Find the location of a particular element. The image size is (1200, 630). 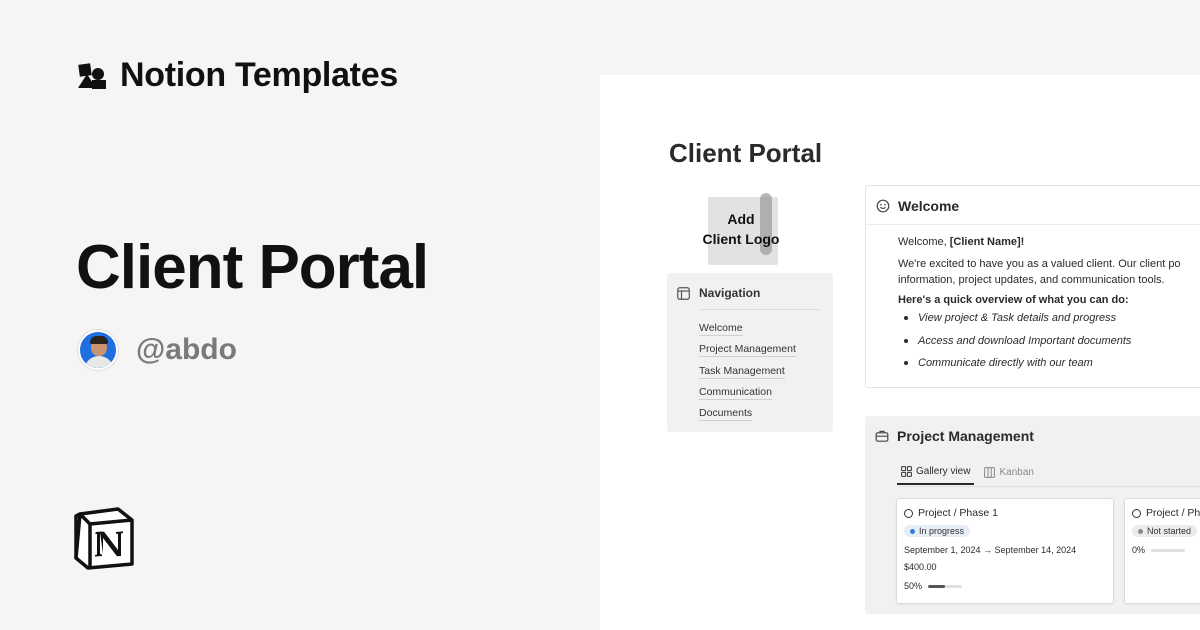

navigation-header: Navigation is located at coordinates (718, 293).